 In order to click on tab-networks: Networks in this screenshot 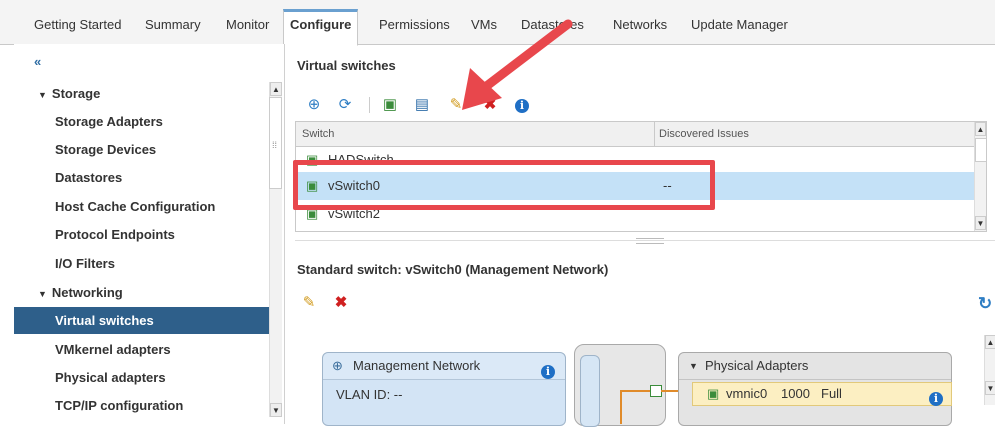, I will do `click(640, 28)`.